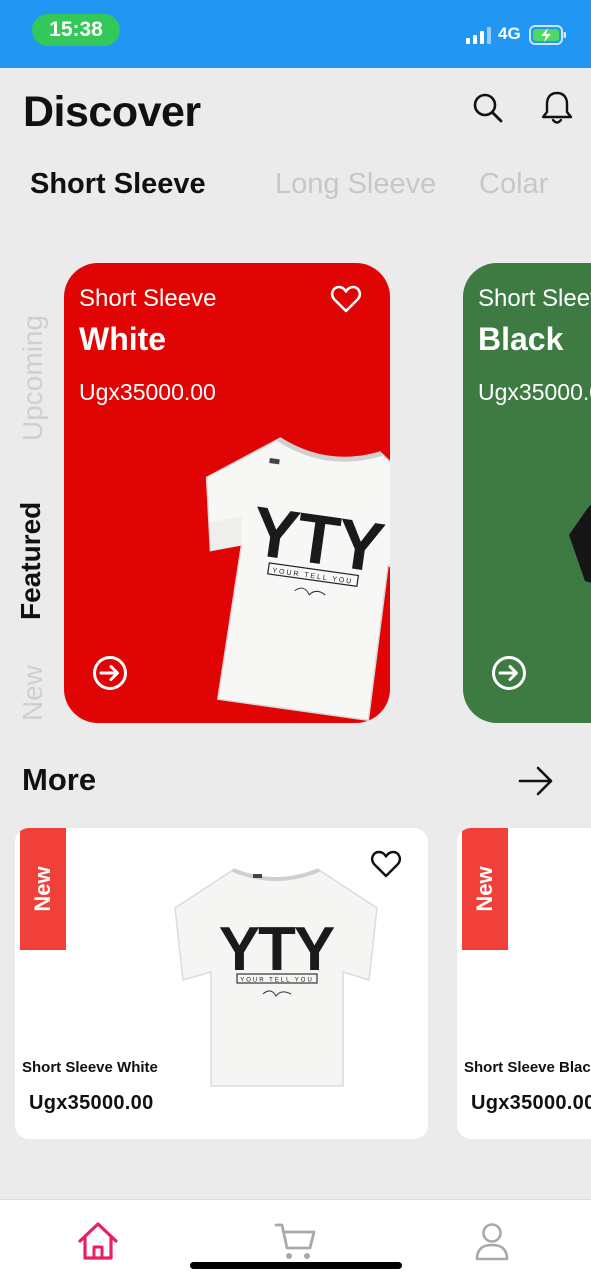 The image size is (591, 1280). Describe the element at coordinates (580, 543) in the screenshot. I see `tshirt-image` at that location.